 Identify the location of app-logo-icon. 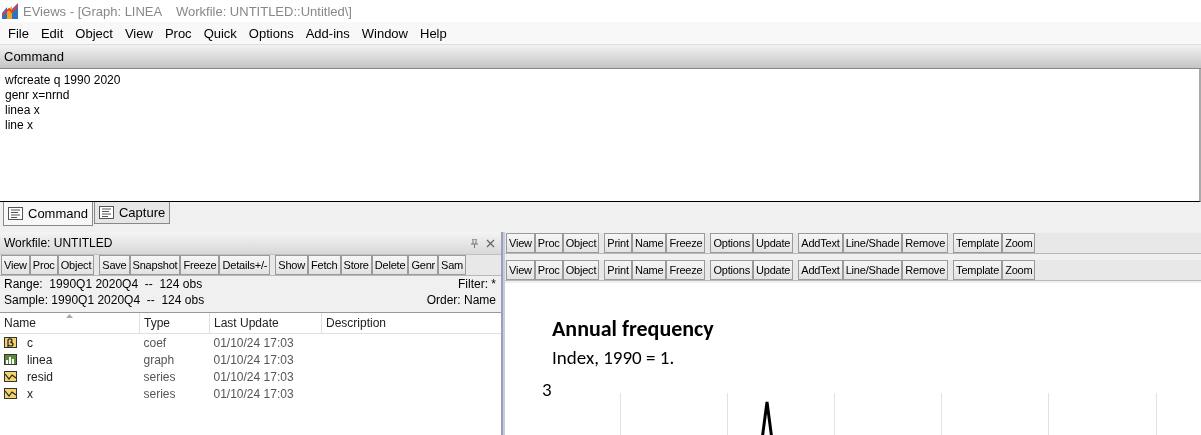
(10, 11).